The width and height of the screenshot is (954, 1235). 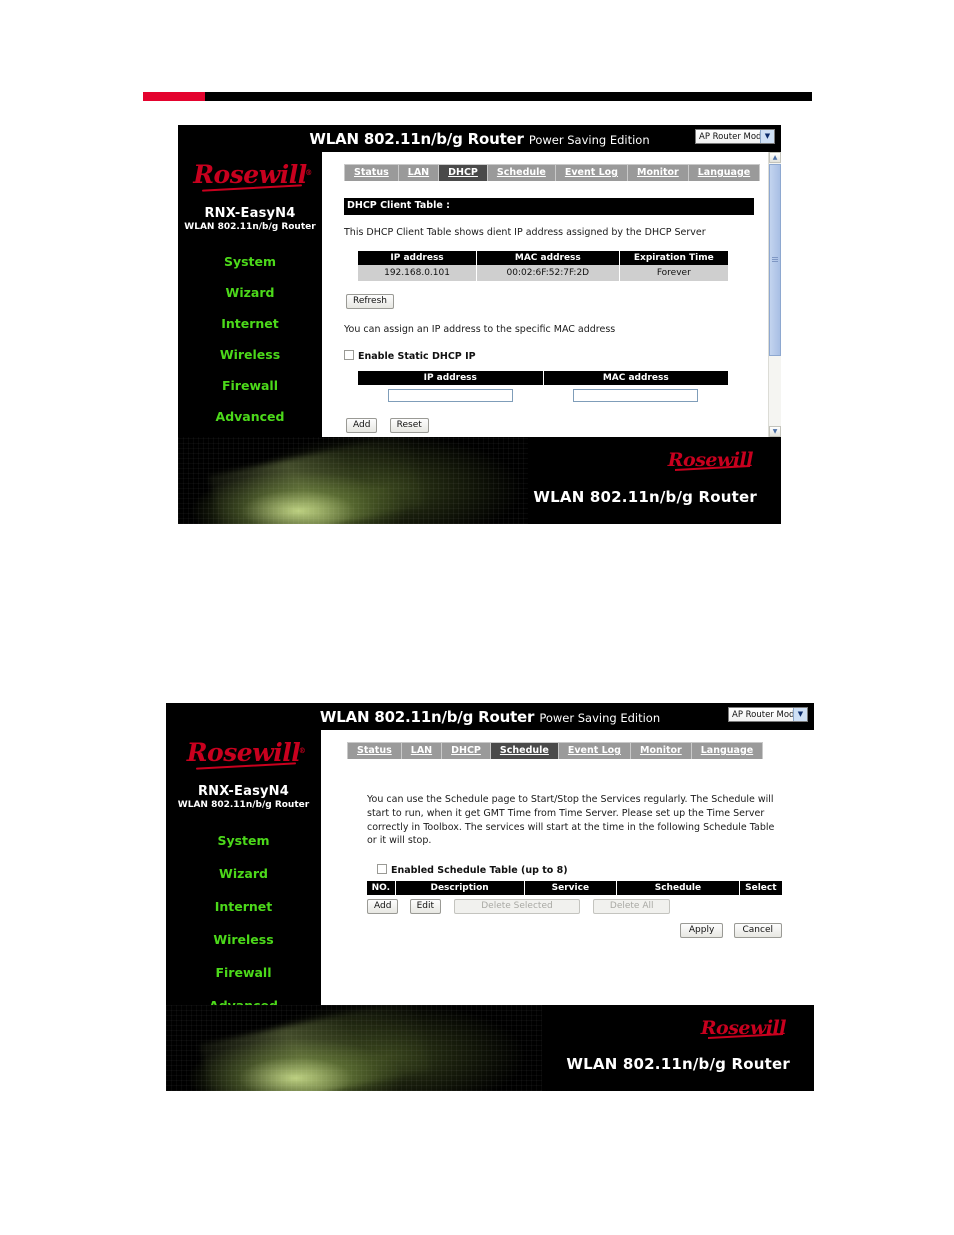 I want to click on cell-static-mac-input, so click(x=635, y=396).